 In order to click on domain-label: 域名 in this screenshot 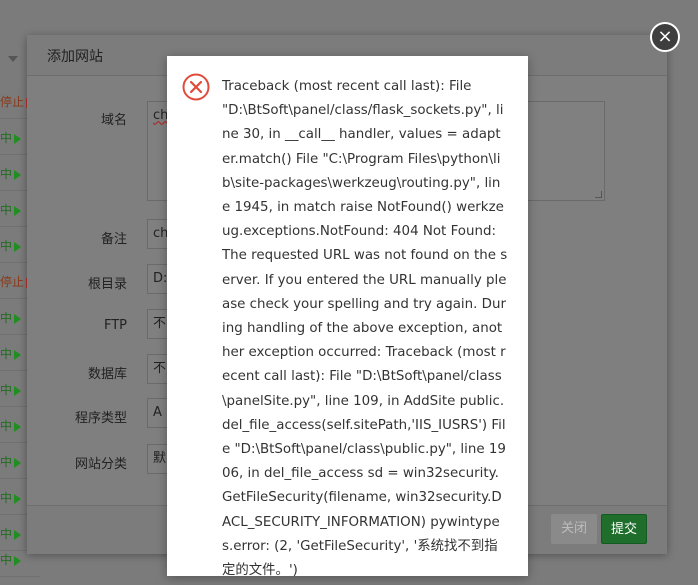, I will do `click(113, 120)`.